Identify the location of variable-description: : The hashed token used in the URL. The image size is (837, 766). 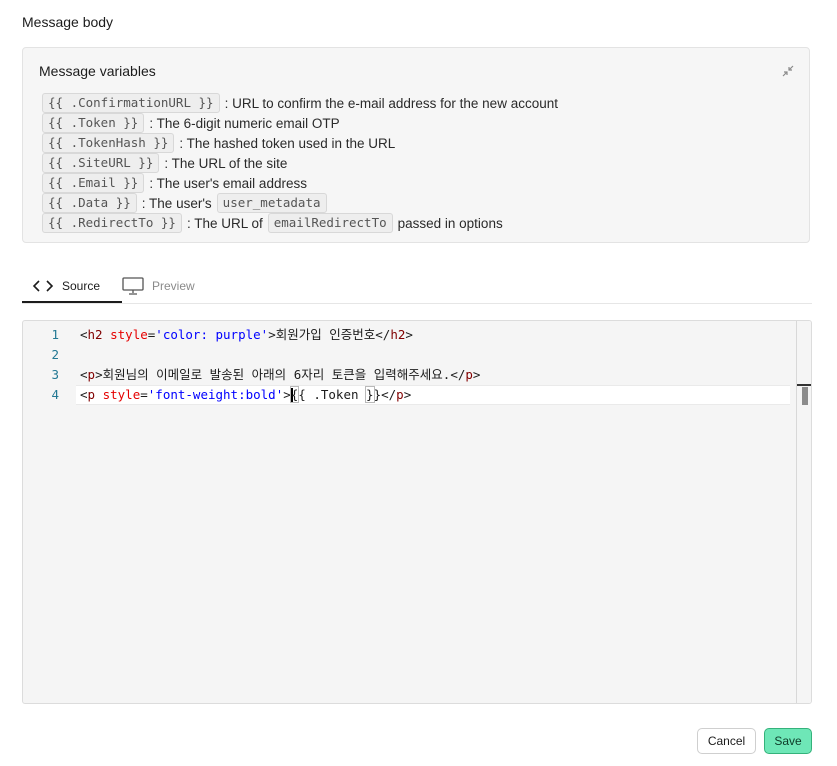
(287, 143).